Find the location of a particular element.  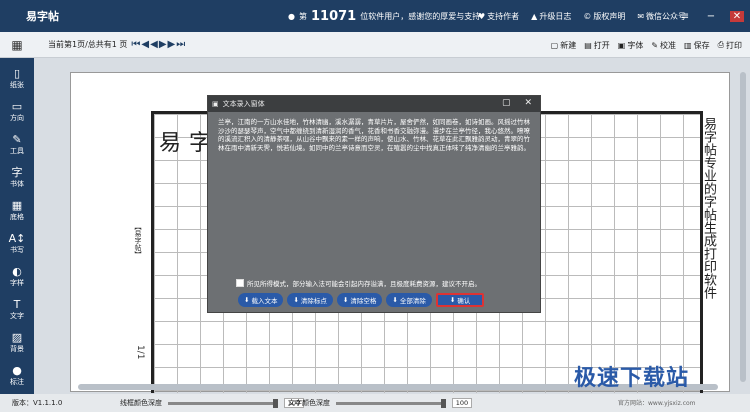

version-label: 版本：V1.1.1.0 is located at coordinates (37, 403).